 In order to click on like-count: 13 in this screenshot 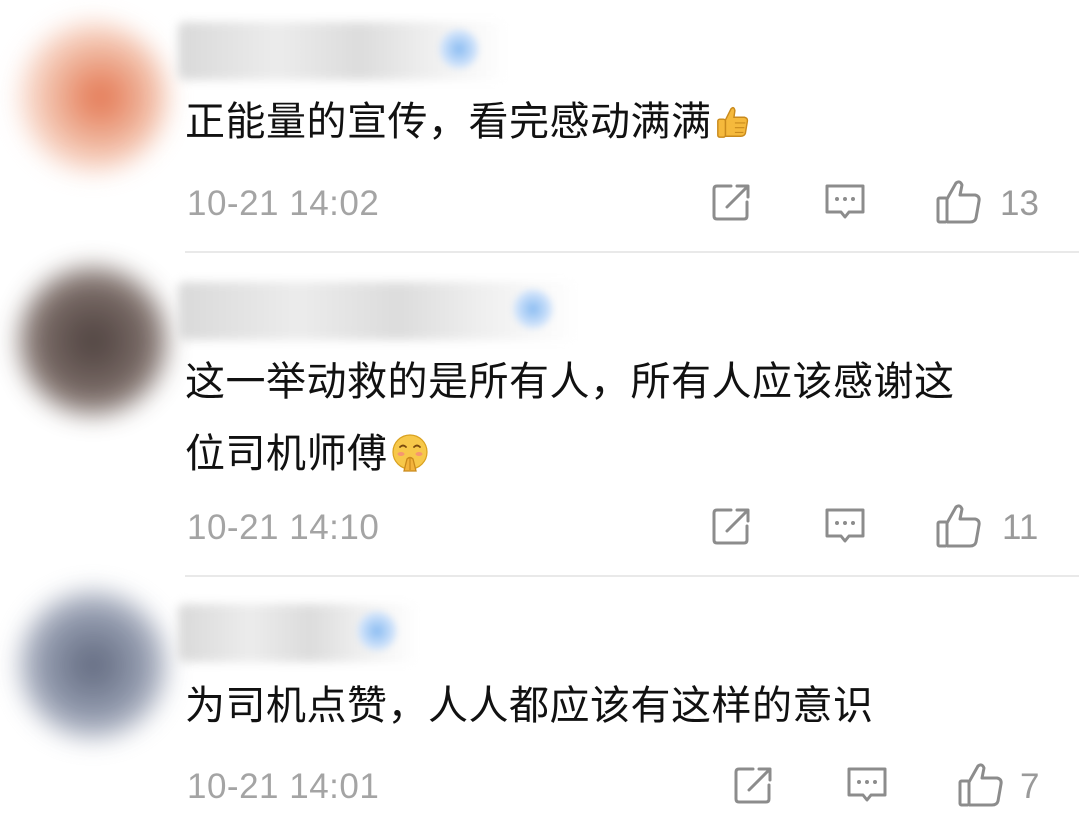, I will do `click(1019, 203)`.